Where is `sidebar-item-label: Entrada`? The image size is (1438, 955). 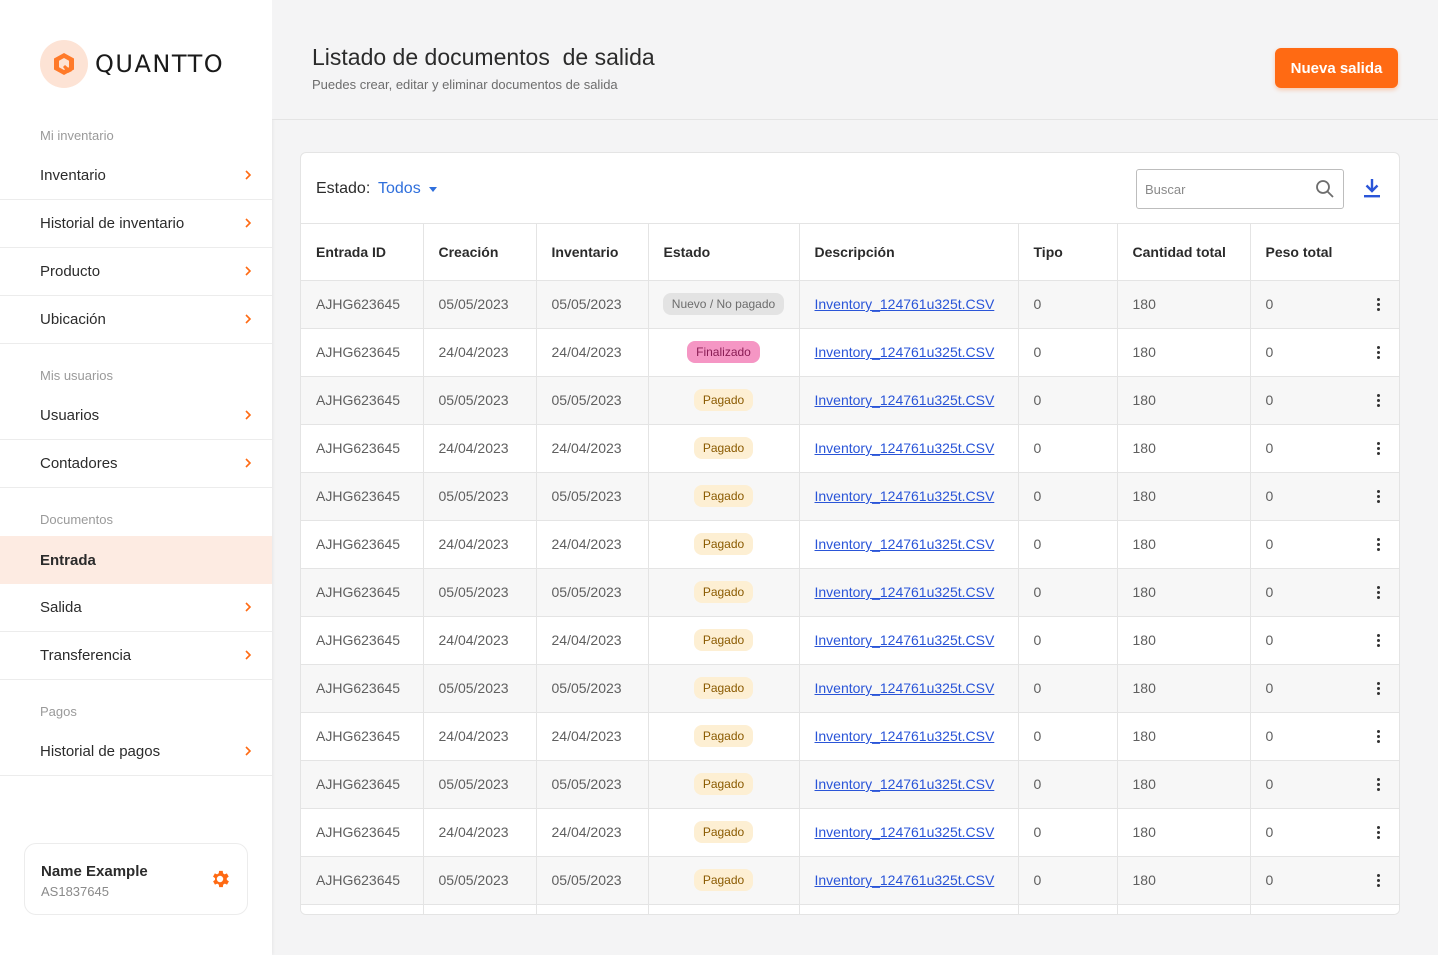
sidebar-item-label: Entrada is located at coordinates (68, 560).